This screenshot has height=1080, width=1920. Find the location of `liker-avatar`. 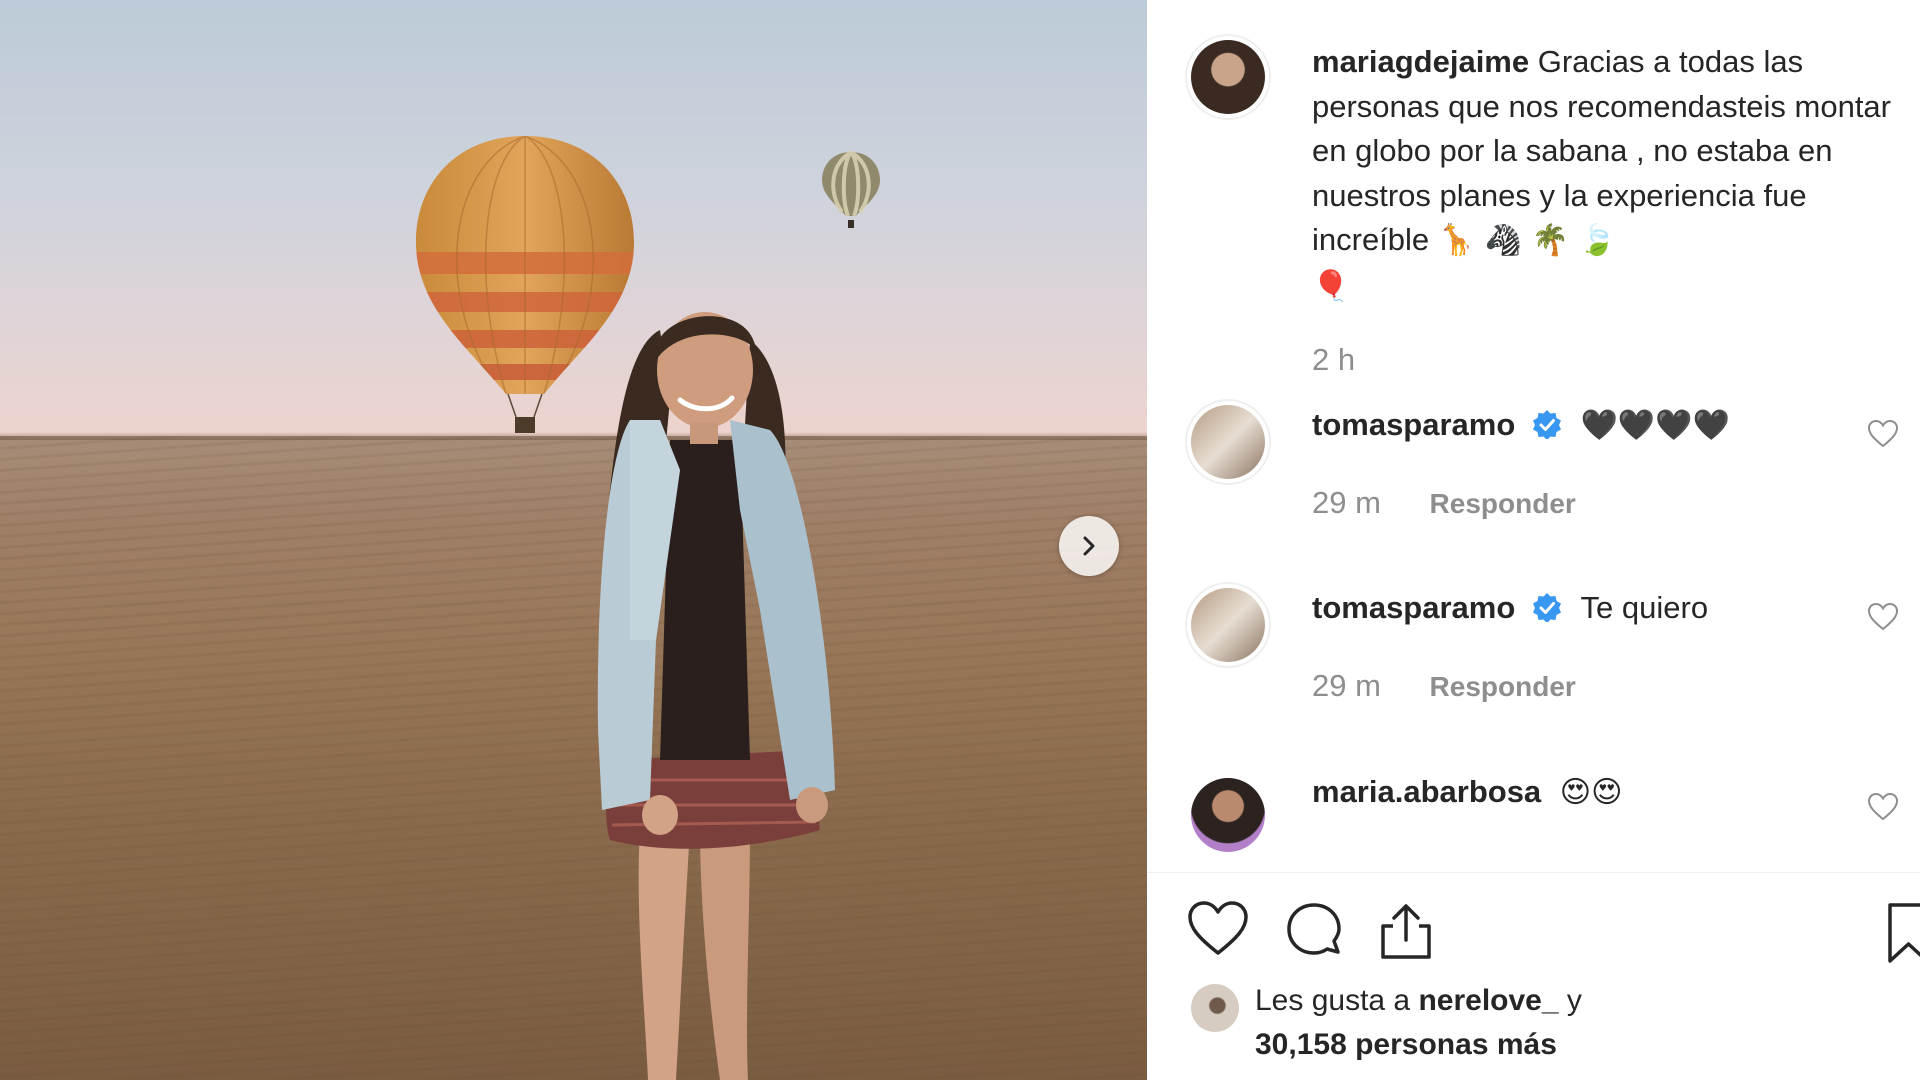

liker-avatar is located at coordinates (1215, 1008).